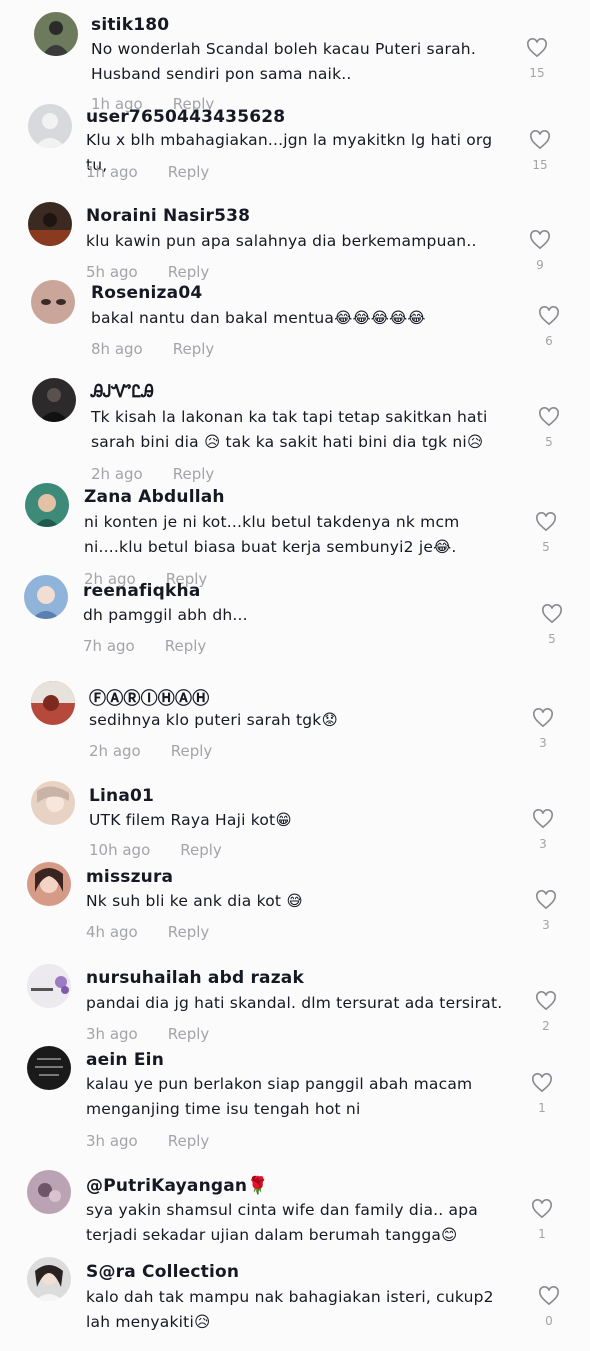 This screenshot has width=590, height=1351. What do you see at coordinates (162, 1272) in the screenshot?
I see `comment-username: S@ra Collection` at bounding box center [162, 1272].